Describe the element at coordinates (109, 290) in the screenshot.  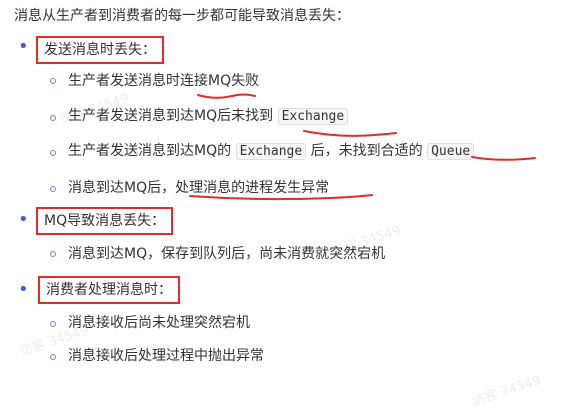
I see `section-heading-consumer: 消费者处理消息时：` at that location.